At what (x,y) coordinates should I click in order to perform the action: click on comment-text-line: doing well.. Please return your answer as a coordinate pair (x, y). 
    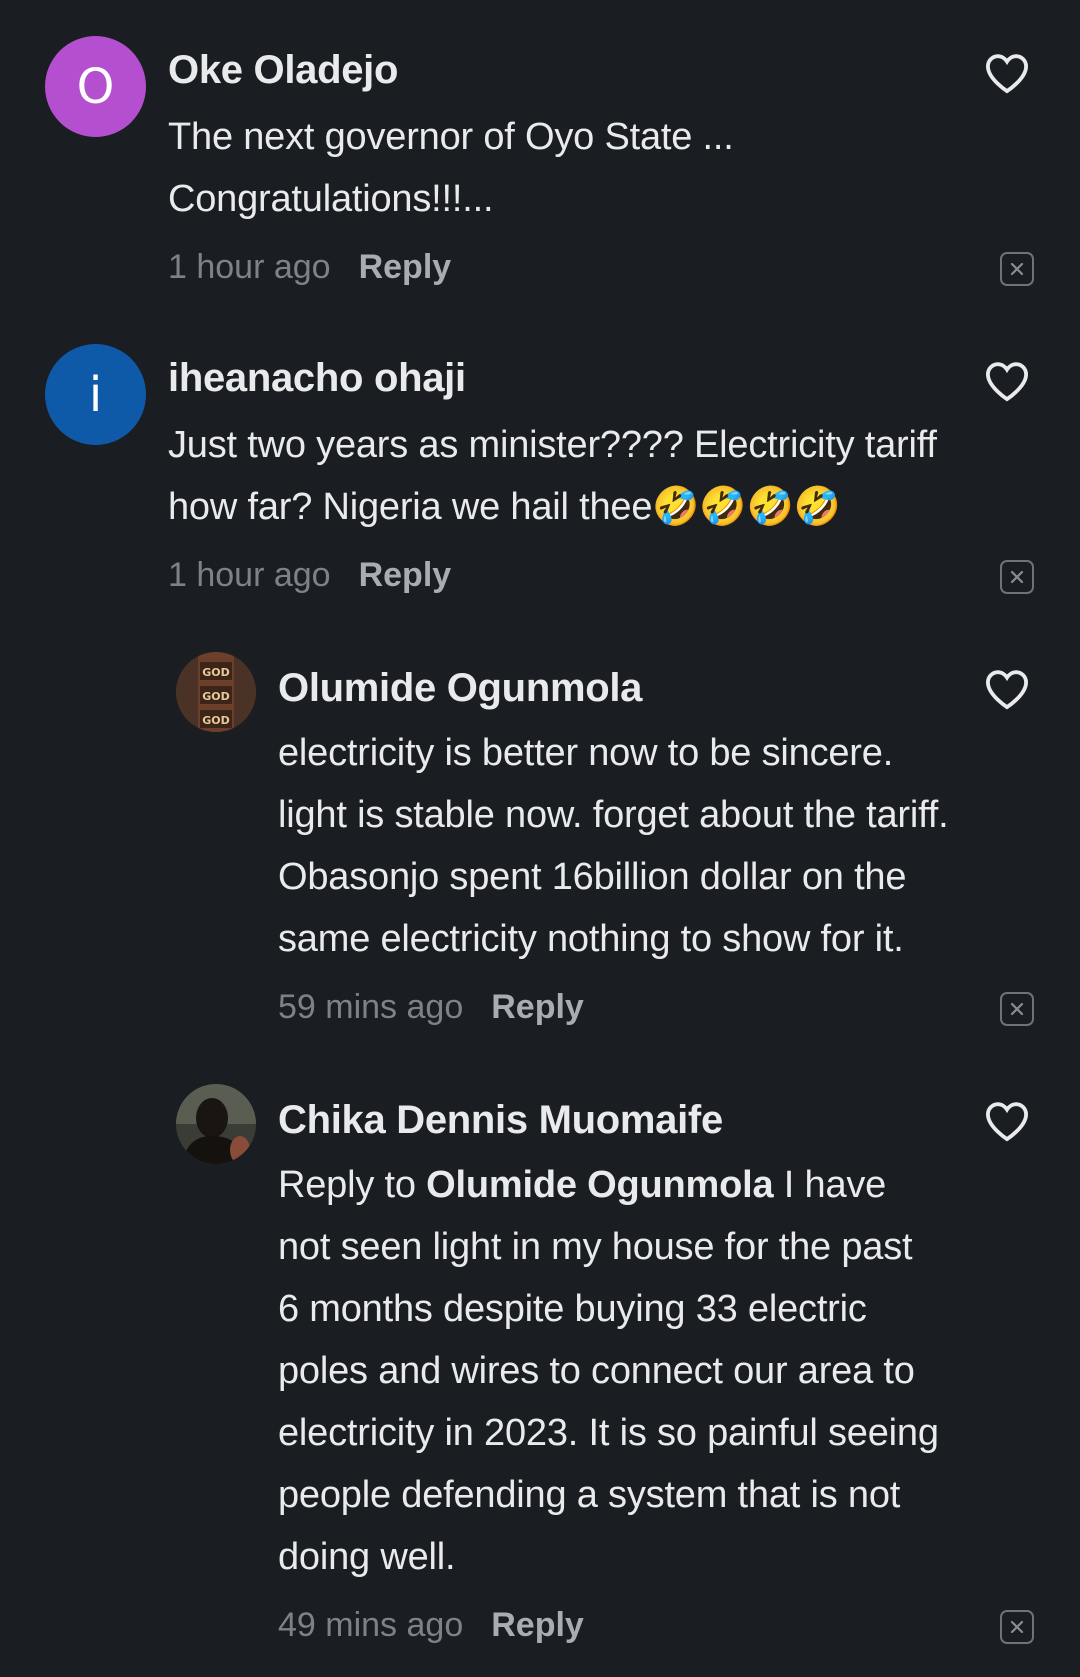
    Looking at the image, I should click on (367, 1557).